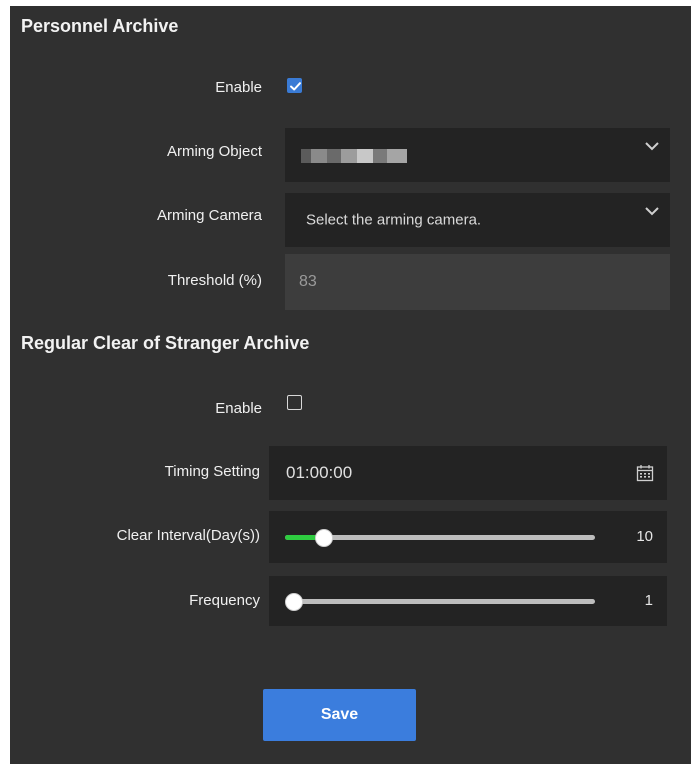 This screenshot has width=691, height=764. What do you see at coordinates (302, 537) in the screenshot?
I see `clear-interval-slider-fill` at bounding box center [302, 537].